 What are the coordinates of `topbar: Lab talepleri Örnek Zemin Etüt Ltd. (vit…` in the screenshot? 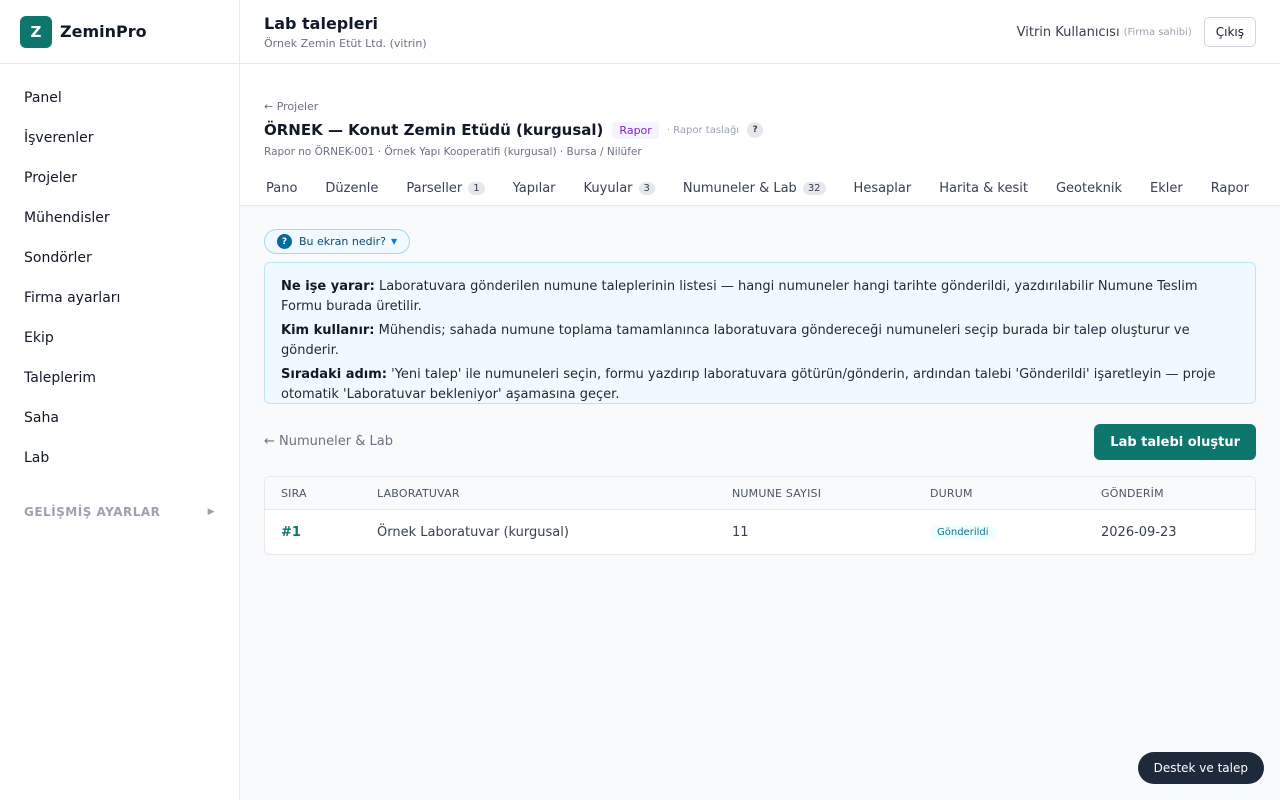 It's located at (760, 32).